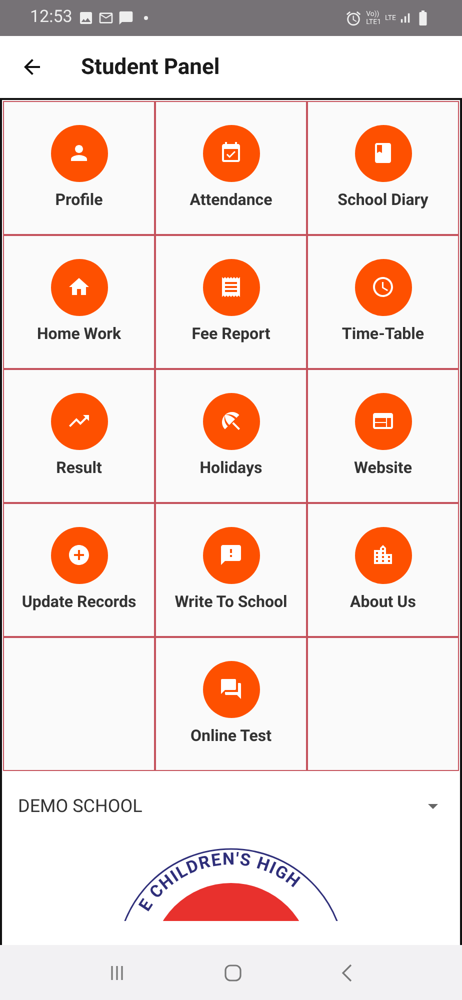 The width and height of the screenshot is (462, 1000). I want to click on home-icon, so click(233, 973).